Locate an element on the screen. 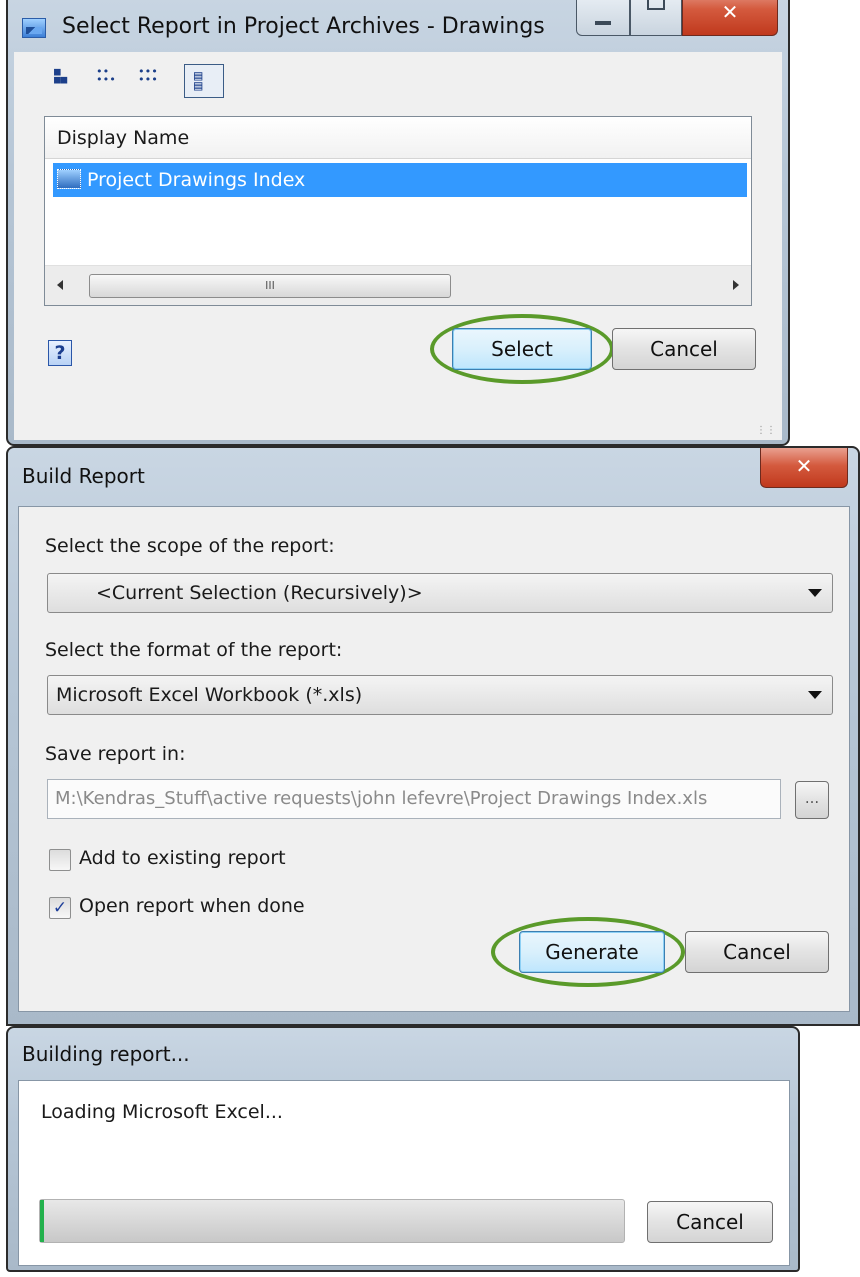  scope-dropdown: <Current Selection (Recursively)> is located at coordinates (440, 593).